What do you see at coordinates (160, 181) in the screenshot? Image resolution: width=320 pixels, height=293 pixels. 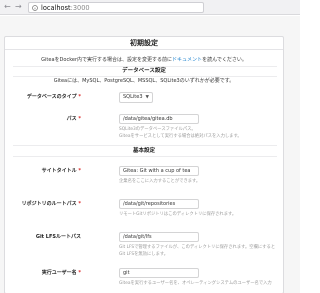 I see `site-title-help: 企業名をここに入力することができます。` at bounding box center [160, 181].